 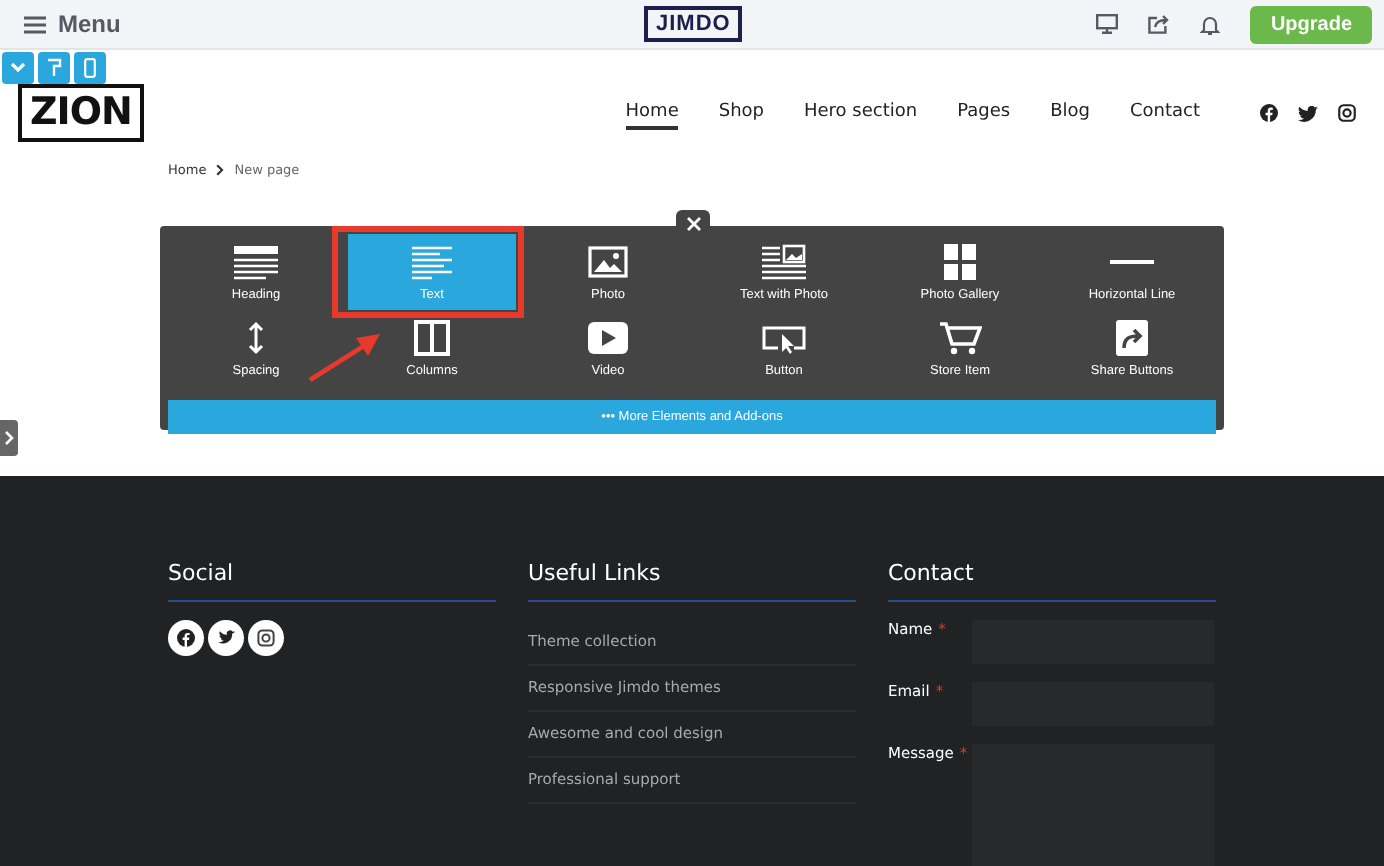 What do you see at coordinates (1164, 113) in the screenshot?
I see `nav-link: Contact` at bounding box center [1164, 113].